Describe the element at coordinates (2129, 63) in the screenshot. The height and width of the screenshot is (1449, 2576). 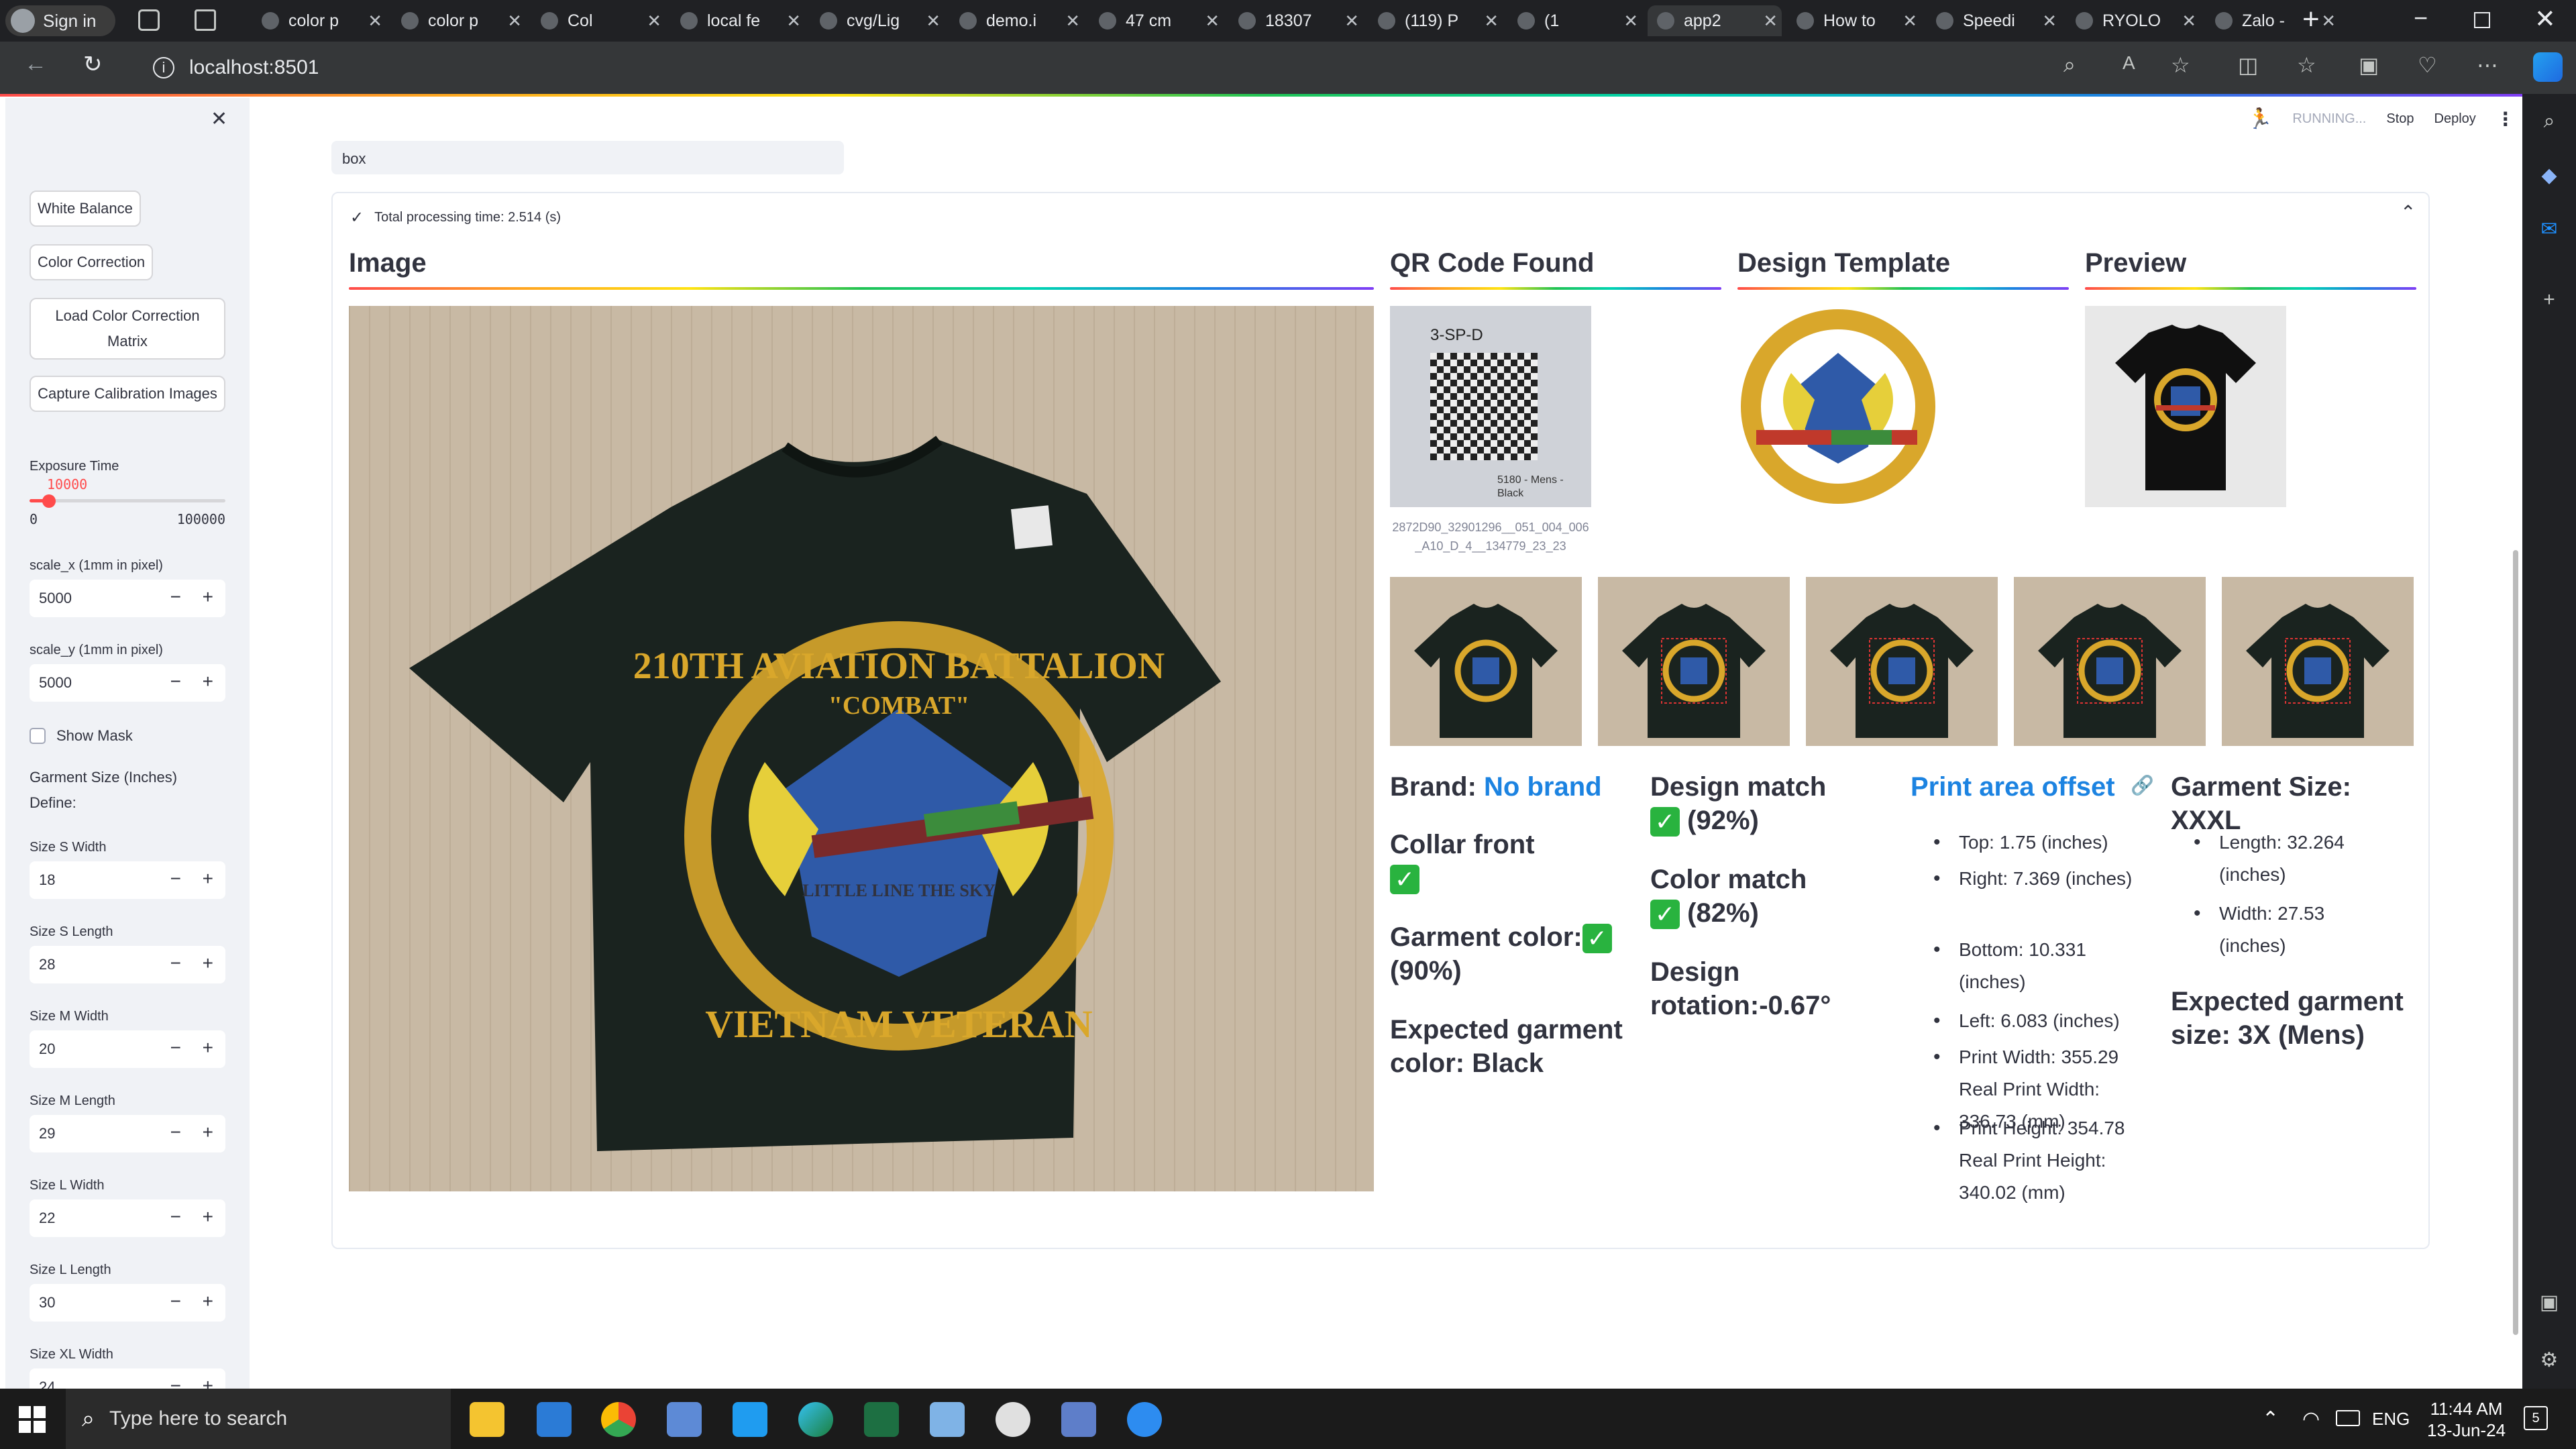
I see `read-aloud-icon: A` at that location.